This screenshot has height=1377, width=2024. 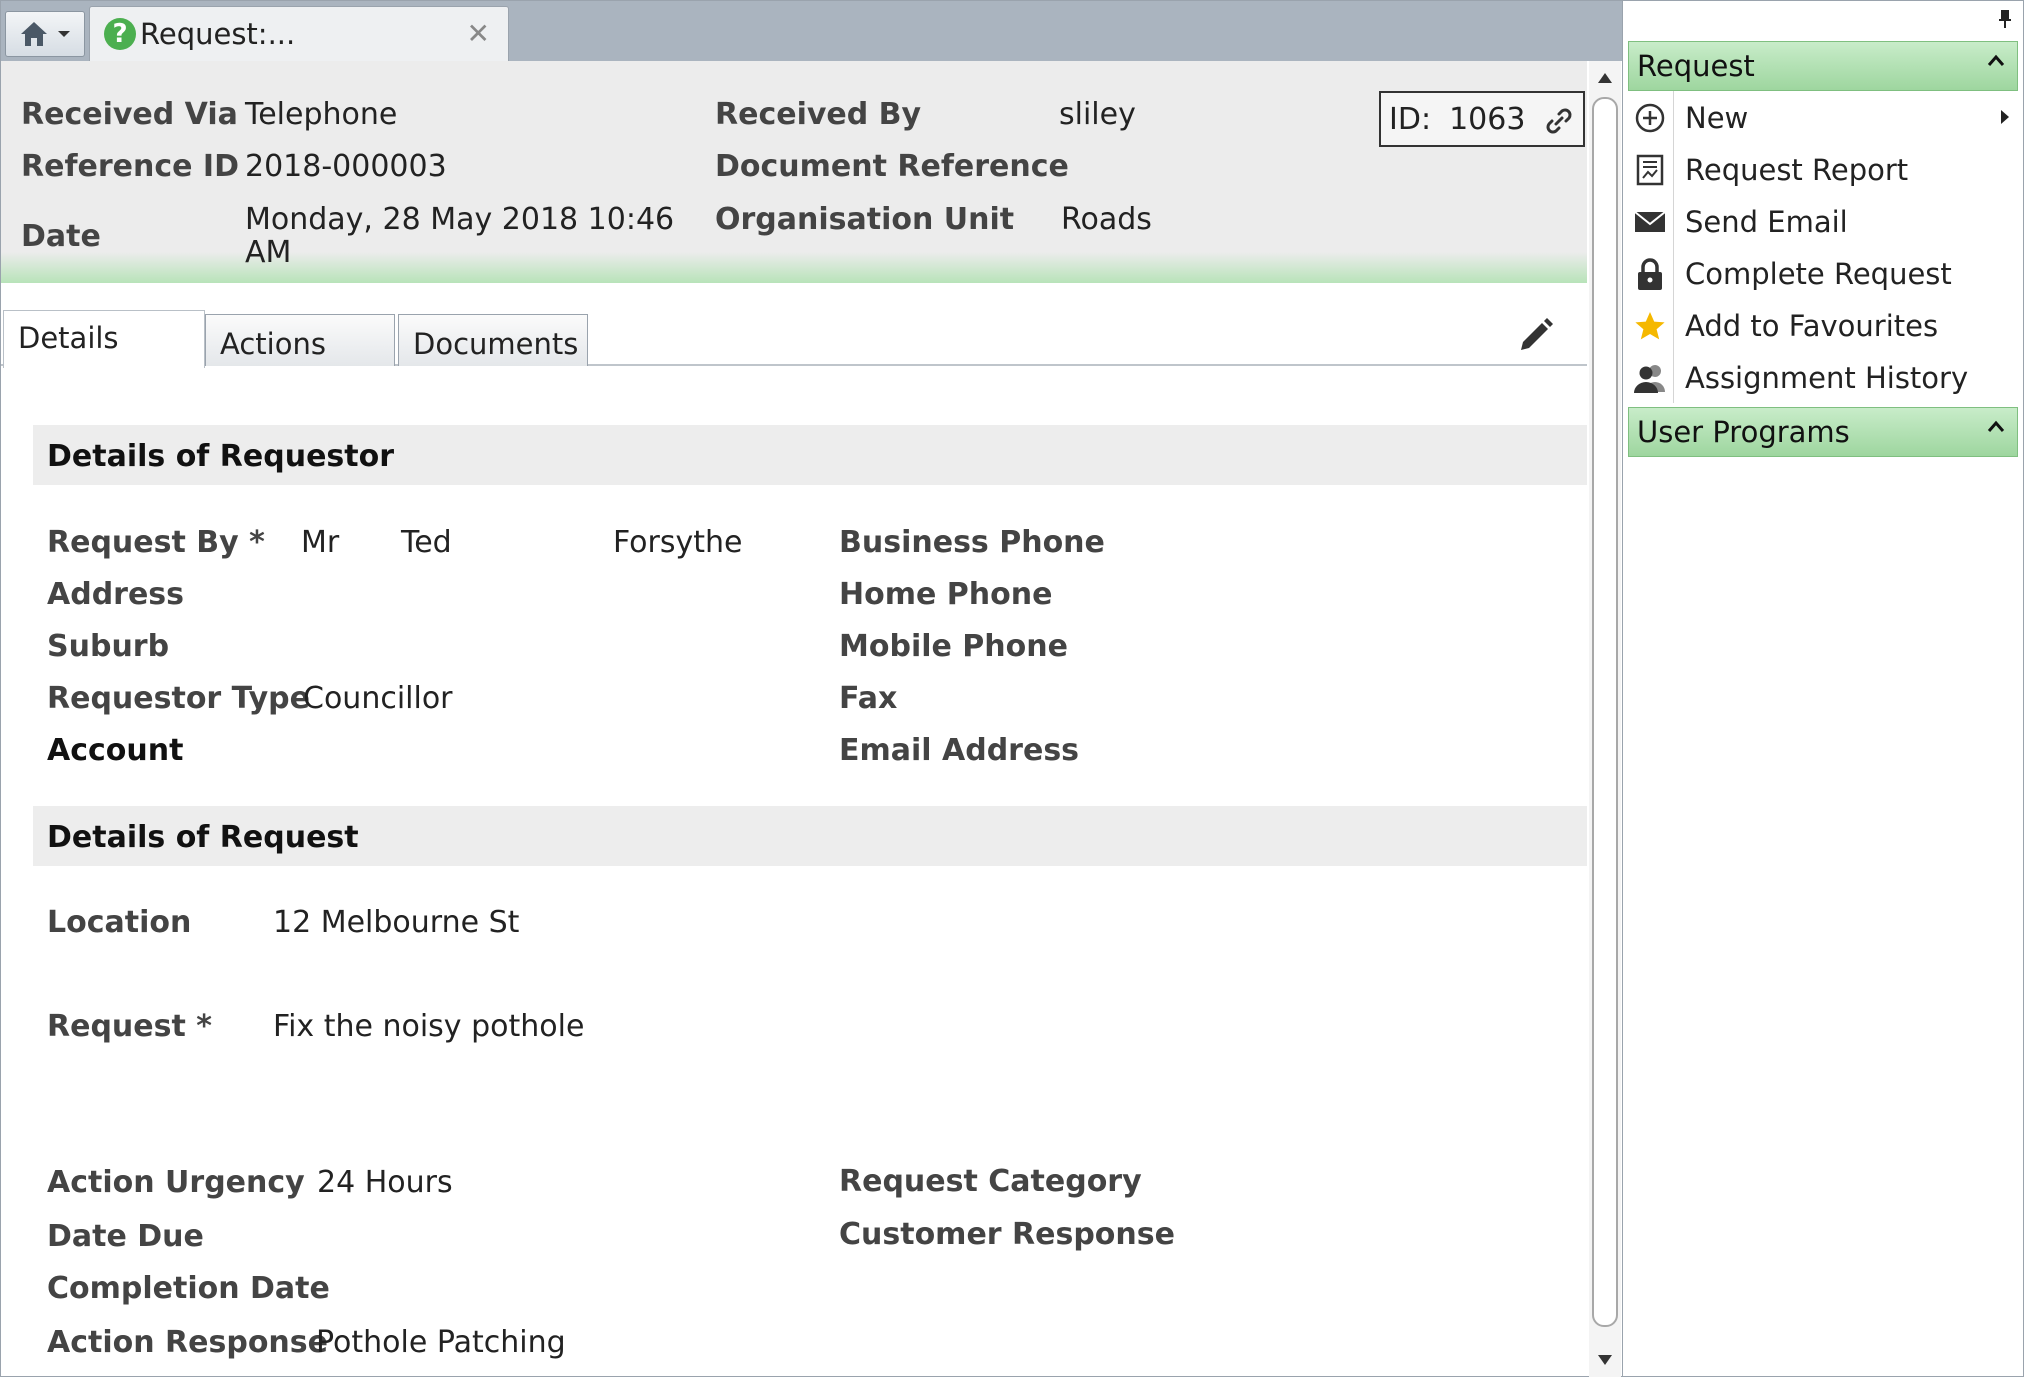 What do you see at coordinates (2005, 19) in the screenshot?
I see `pin-icon` at bounding box center [2005, 19].